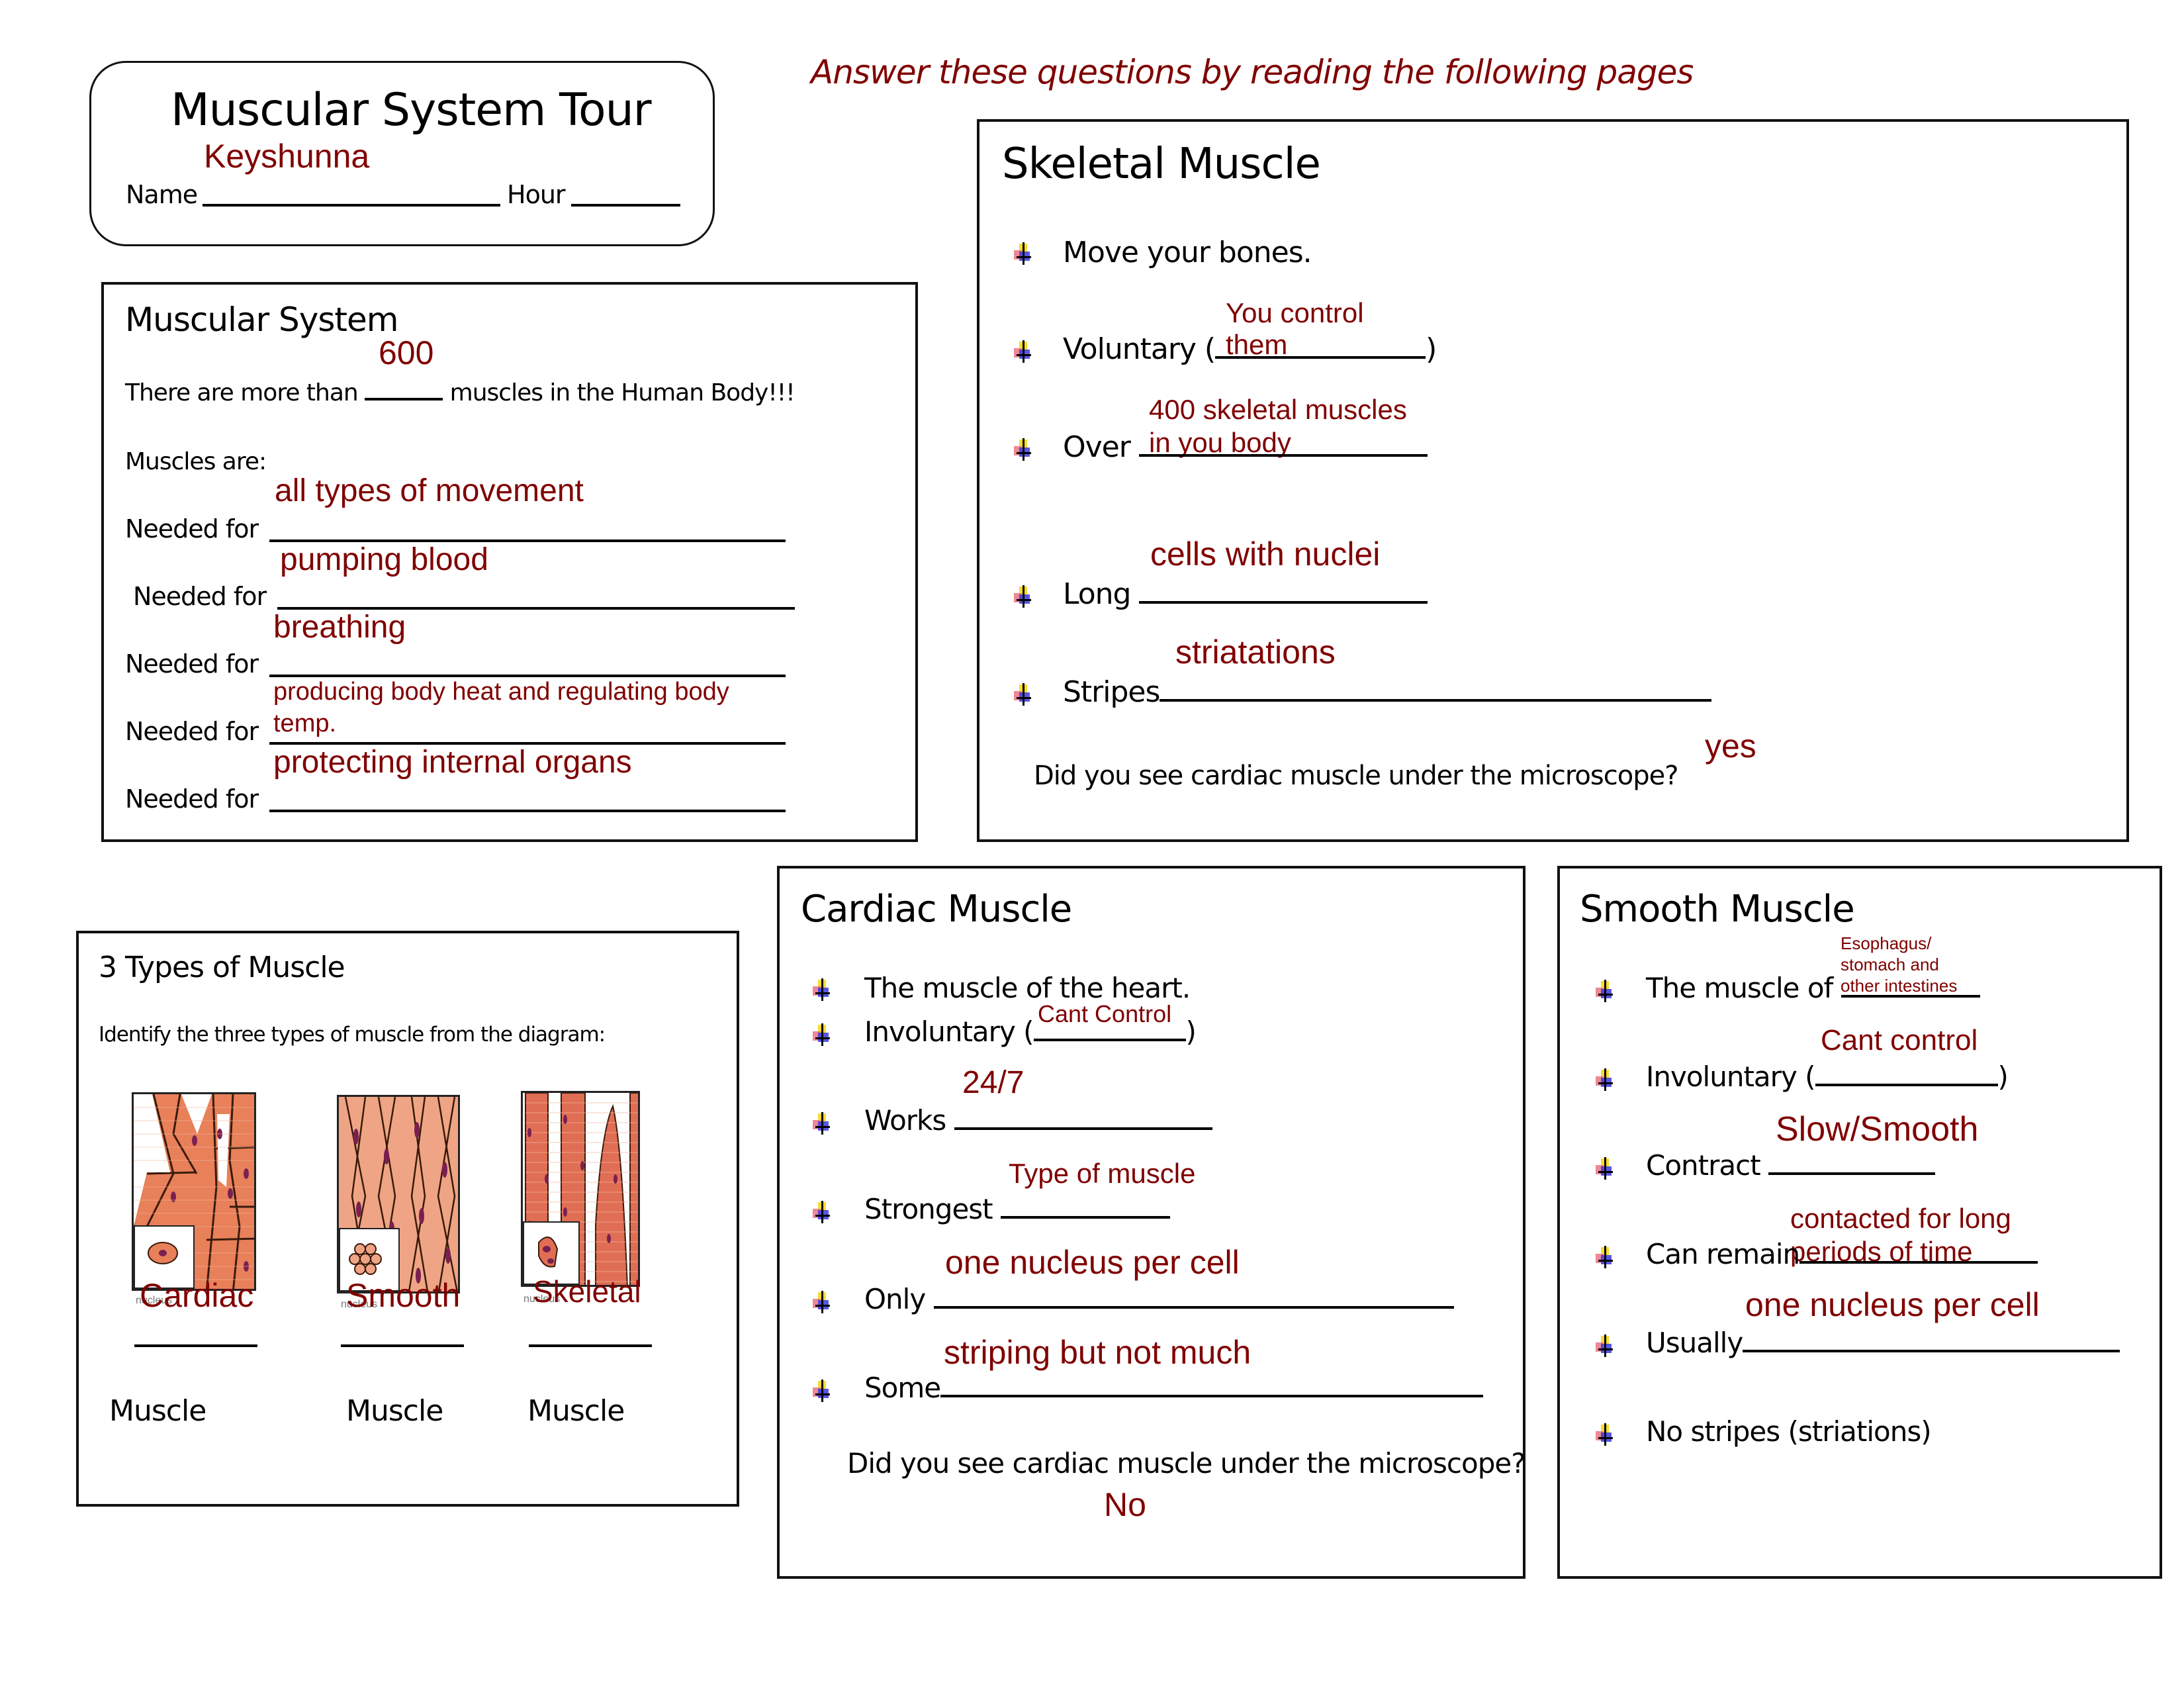 Image resolution: width=2184 pixels, height=1688 pixels. What do you see at coordinates (1085, 1217) in the screenshot?
I see `strongest-blank` at bounding box center [1085, 1217].